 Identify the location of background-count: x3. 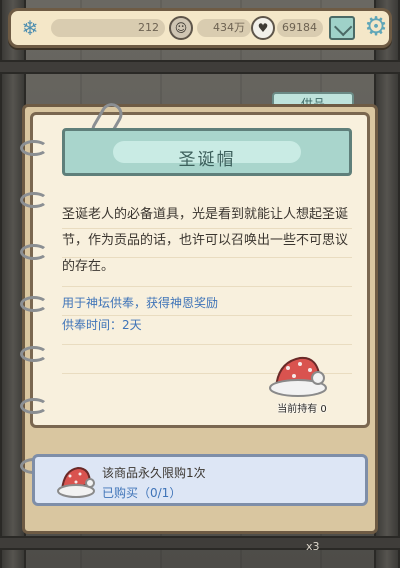
(313, 546).